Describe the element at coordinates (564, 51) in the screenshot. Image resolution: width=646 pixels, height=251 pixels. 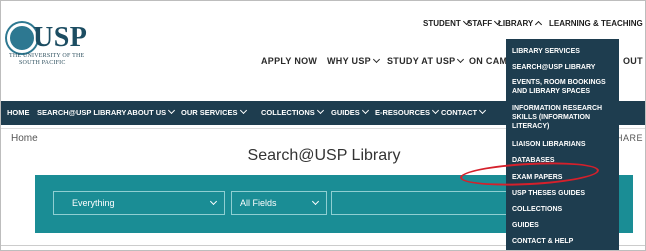
I see `menu-item-library-services: LIBRARY SERVICES` at that location.